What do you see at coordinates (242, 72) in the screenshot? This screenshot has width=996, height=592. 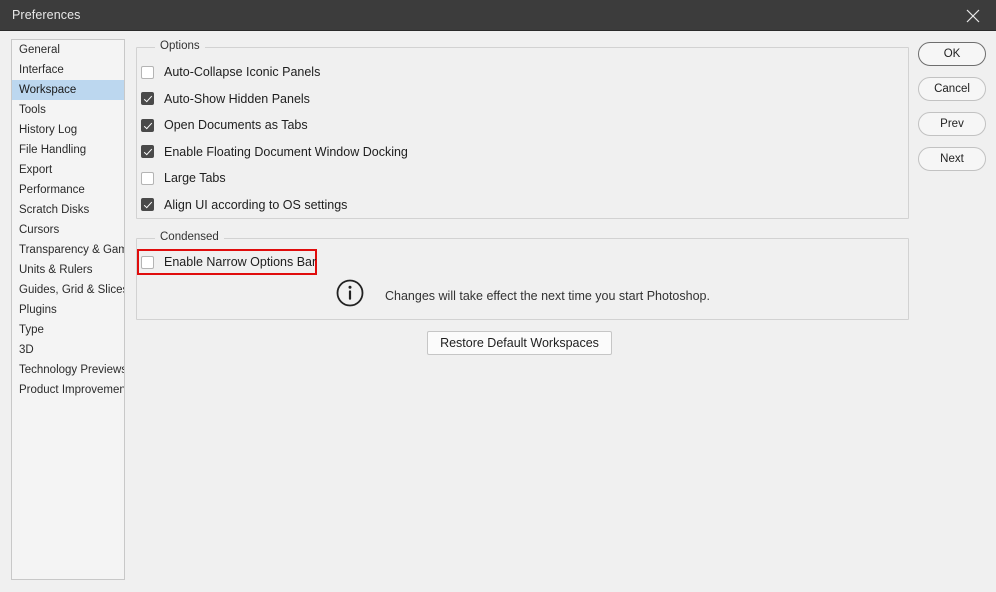 I see `checkbox-label: Auto-Collapse Iconic Panels` at bounding box center [242, 72].